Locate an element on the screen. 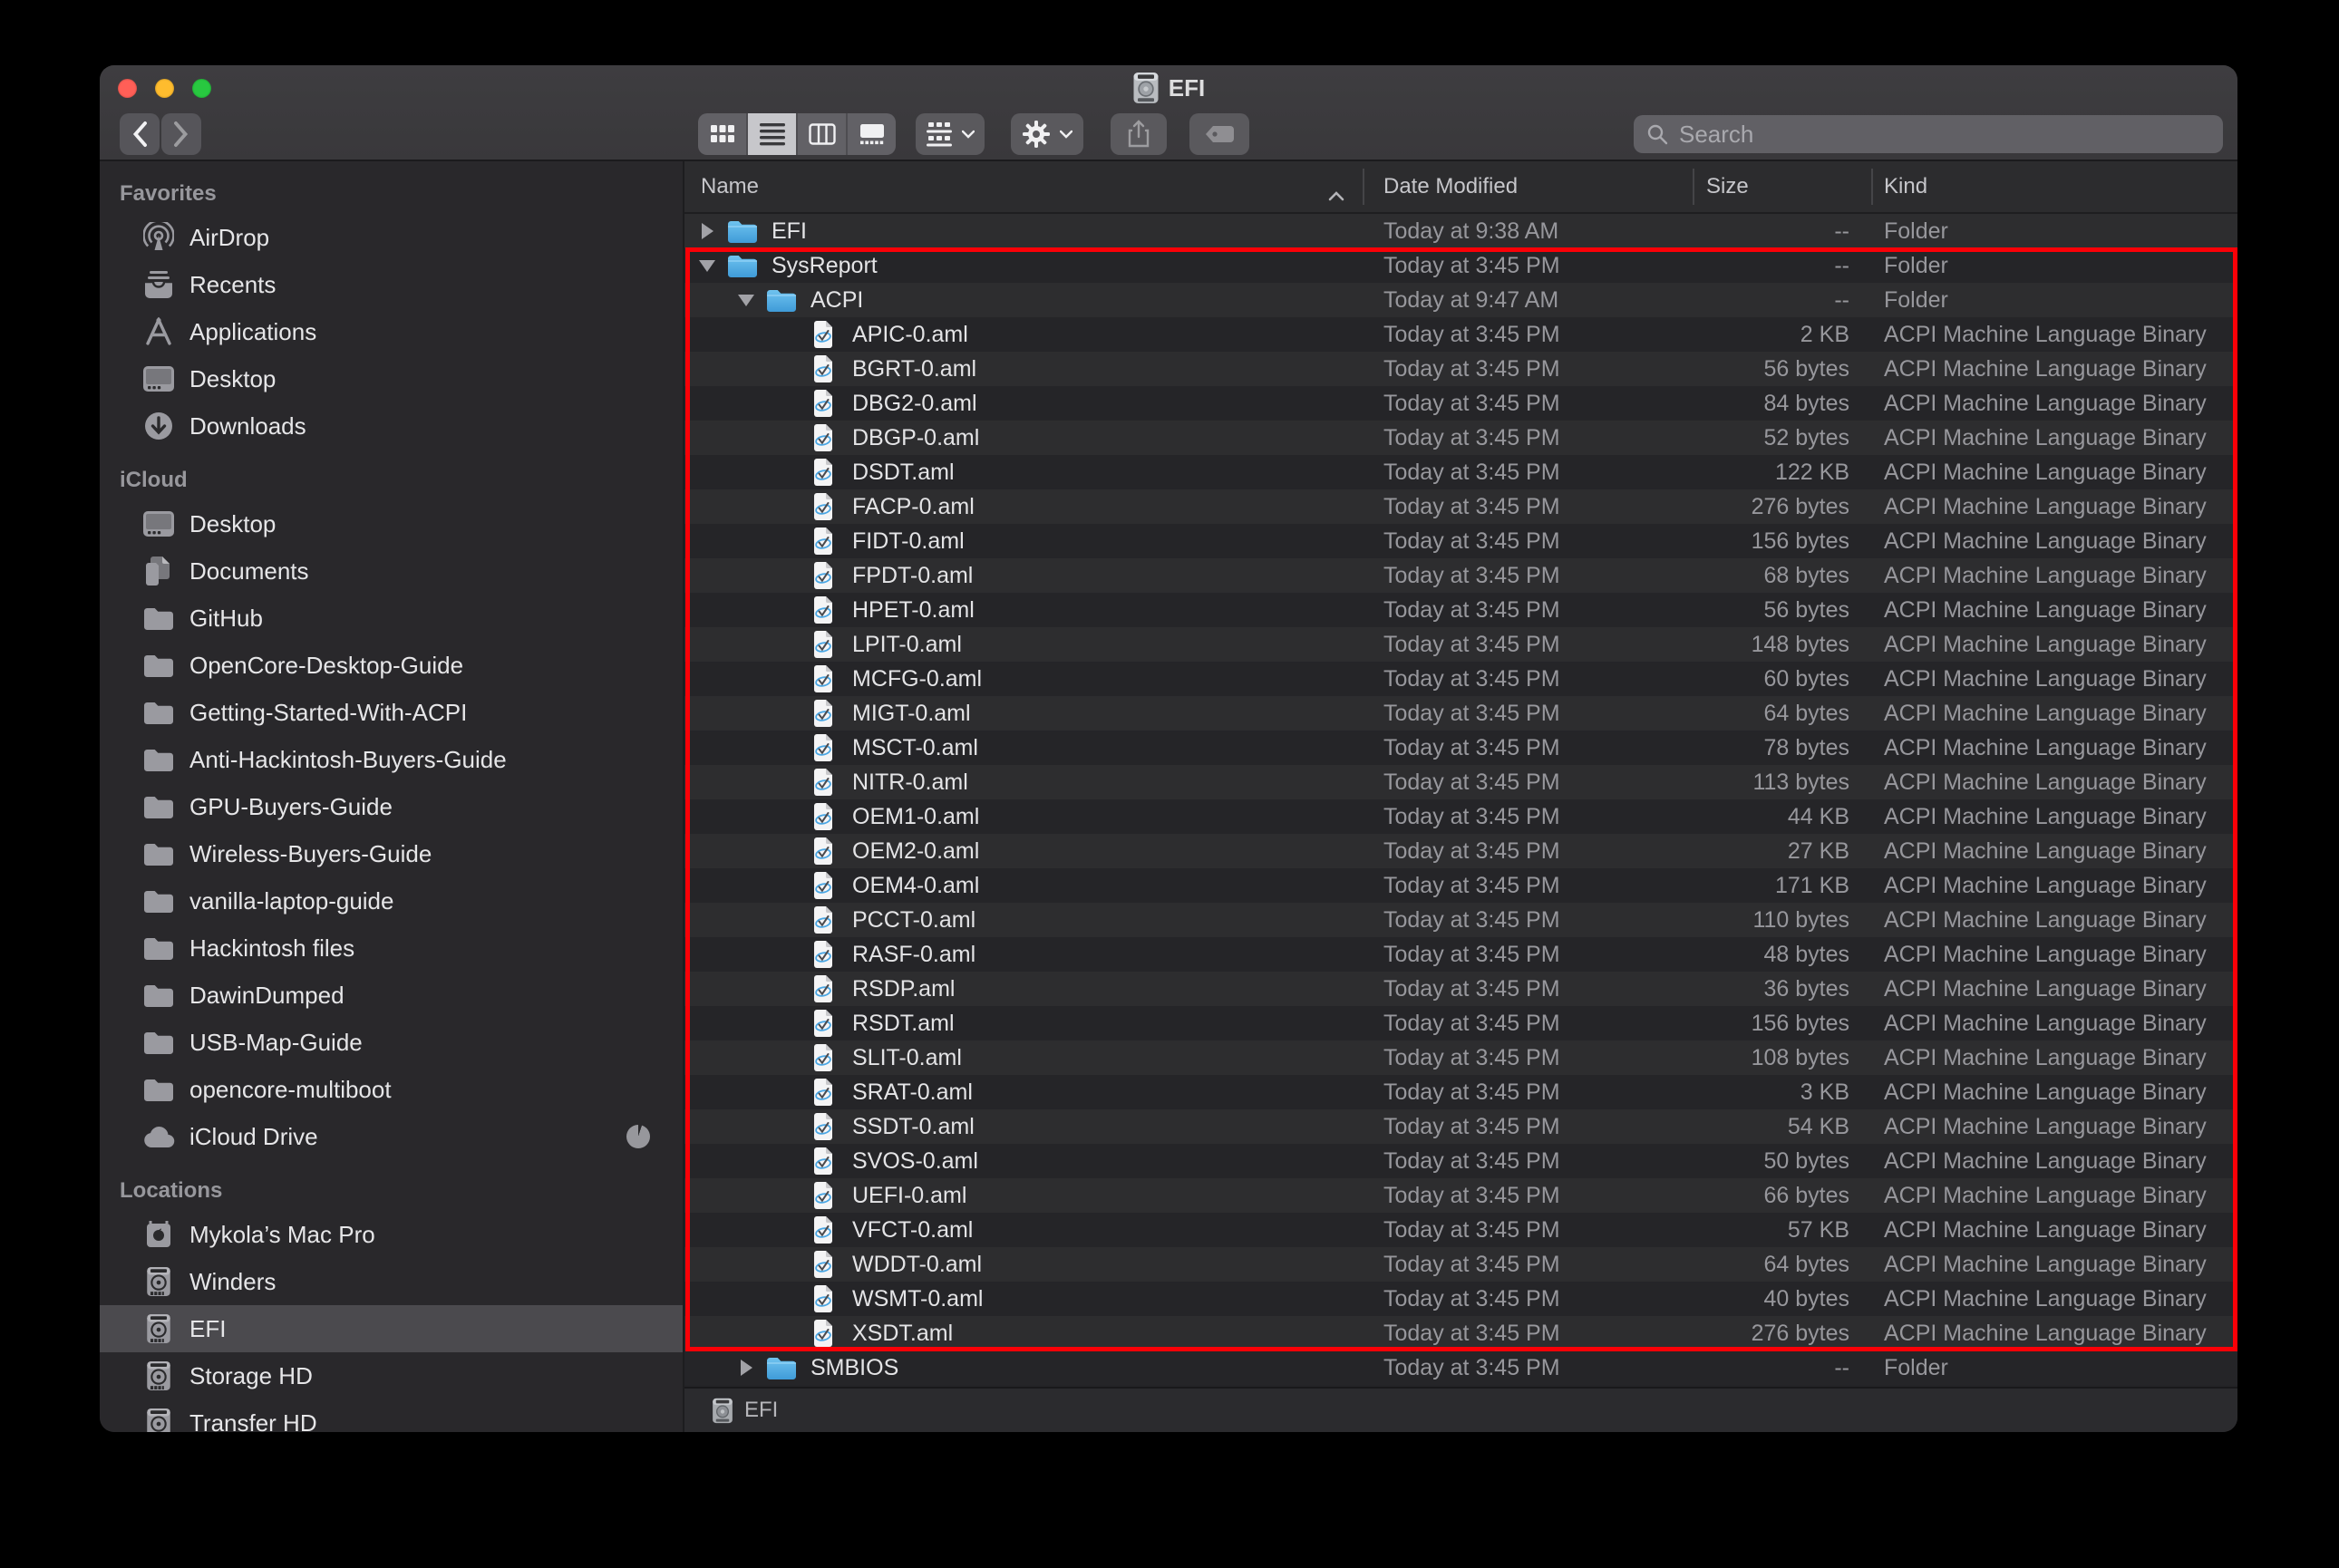 The width and height of the screenshot is (2339, 1568). column-header-date-modified: Date Modified is located at coordinates (1533, 186).